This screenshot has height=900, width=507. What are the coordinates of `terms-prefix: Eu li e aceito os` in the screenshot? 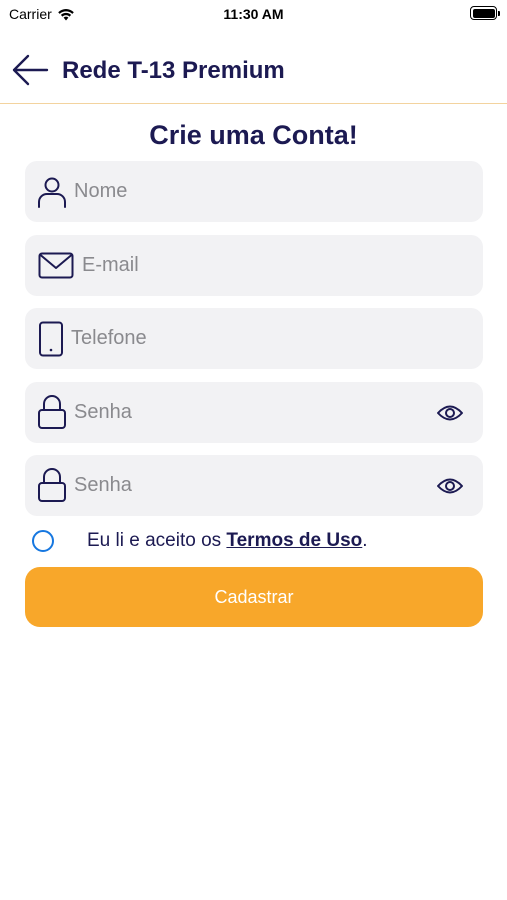 It's located at (157, 540).